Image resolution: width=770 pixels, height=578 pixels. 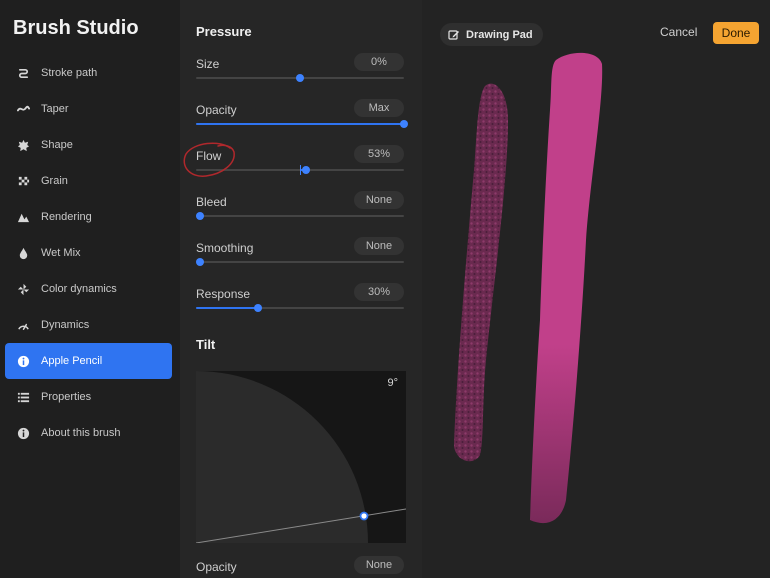 I want to click on sidebar-item-dynamics: Dynamics, so click(x=88, y=325).